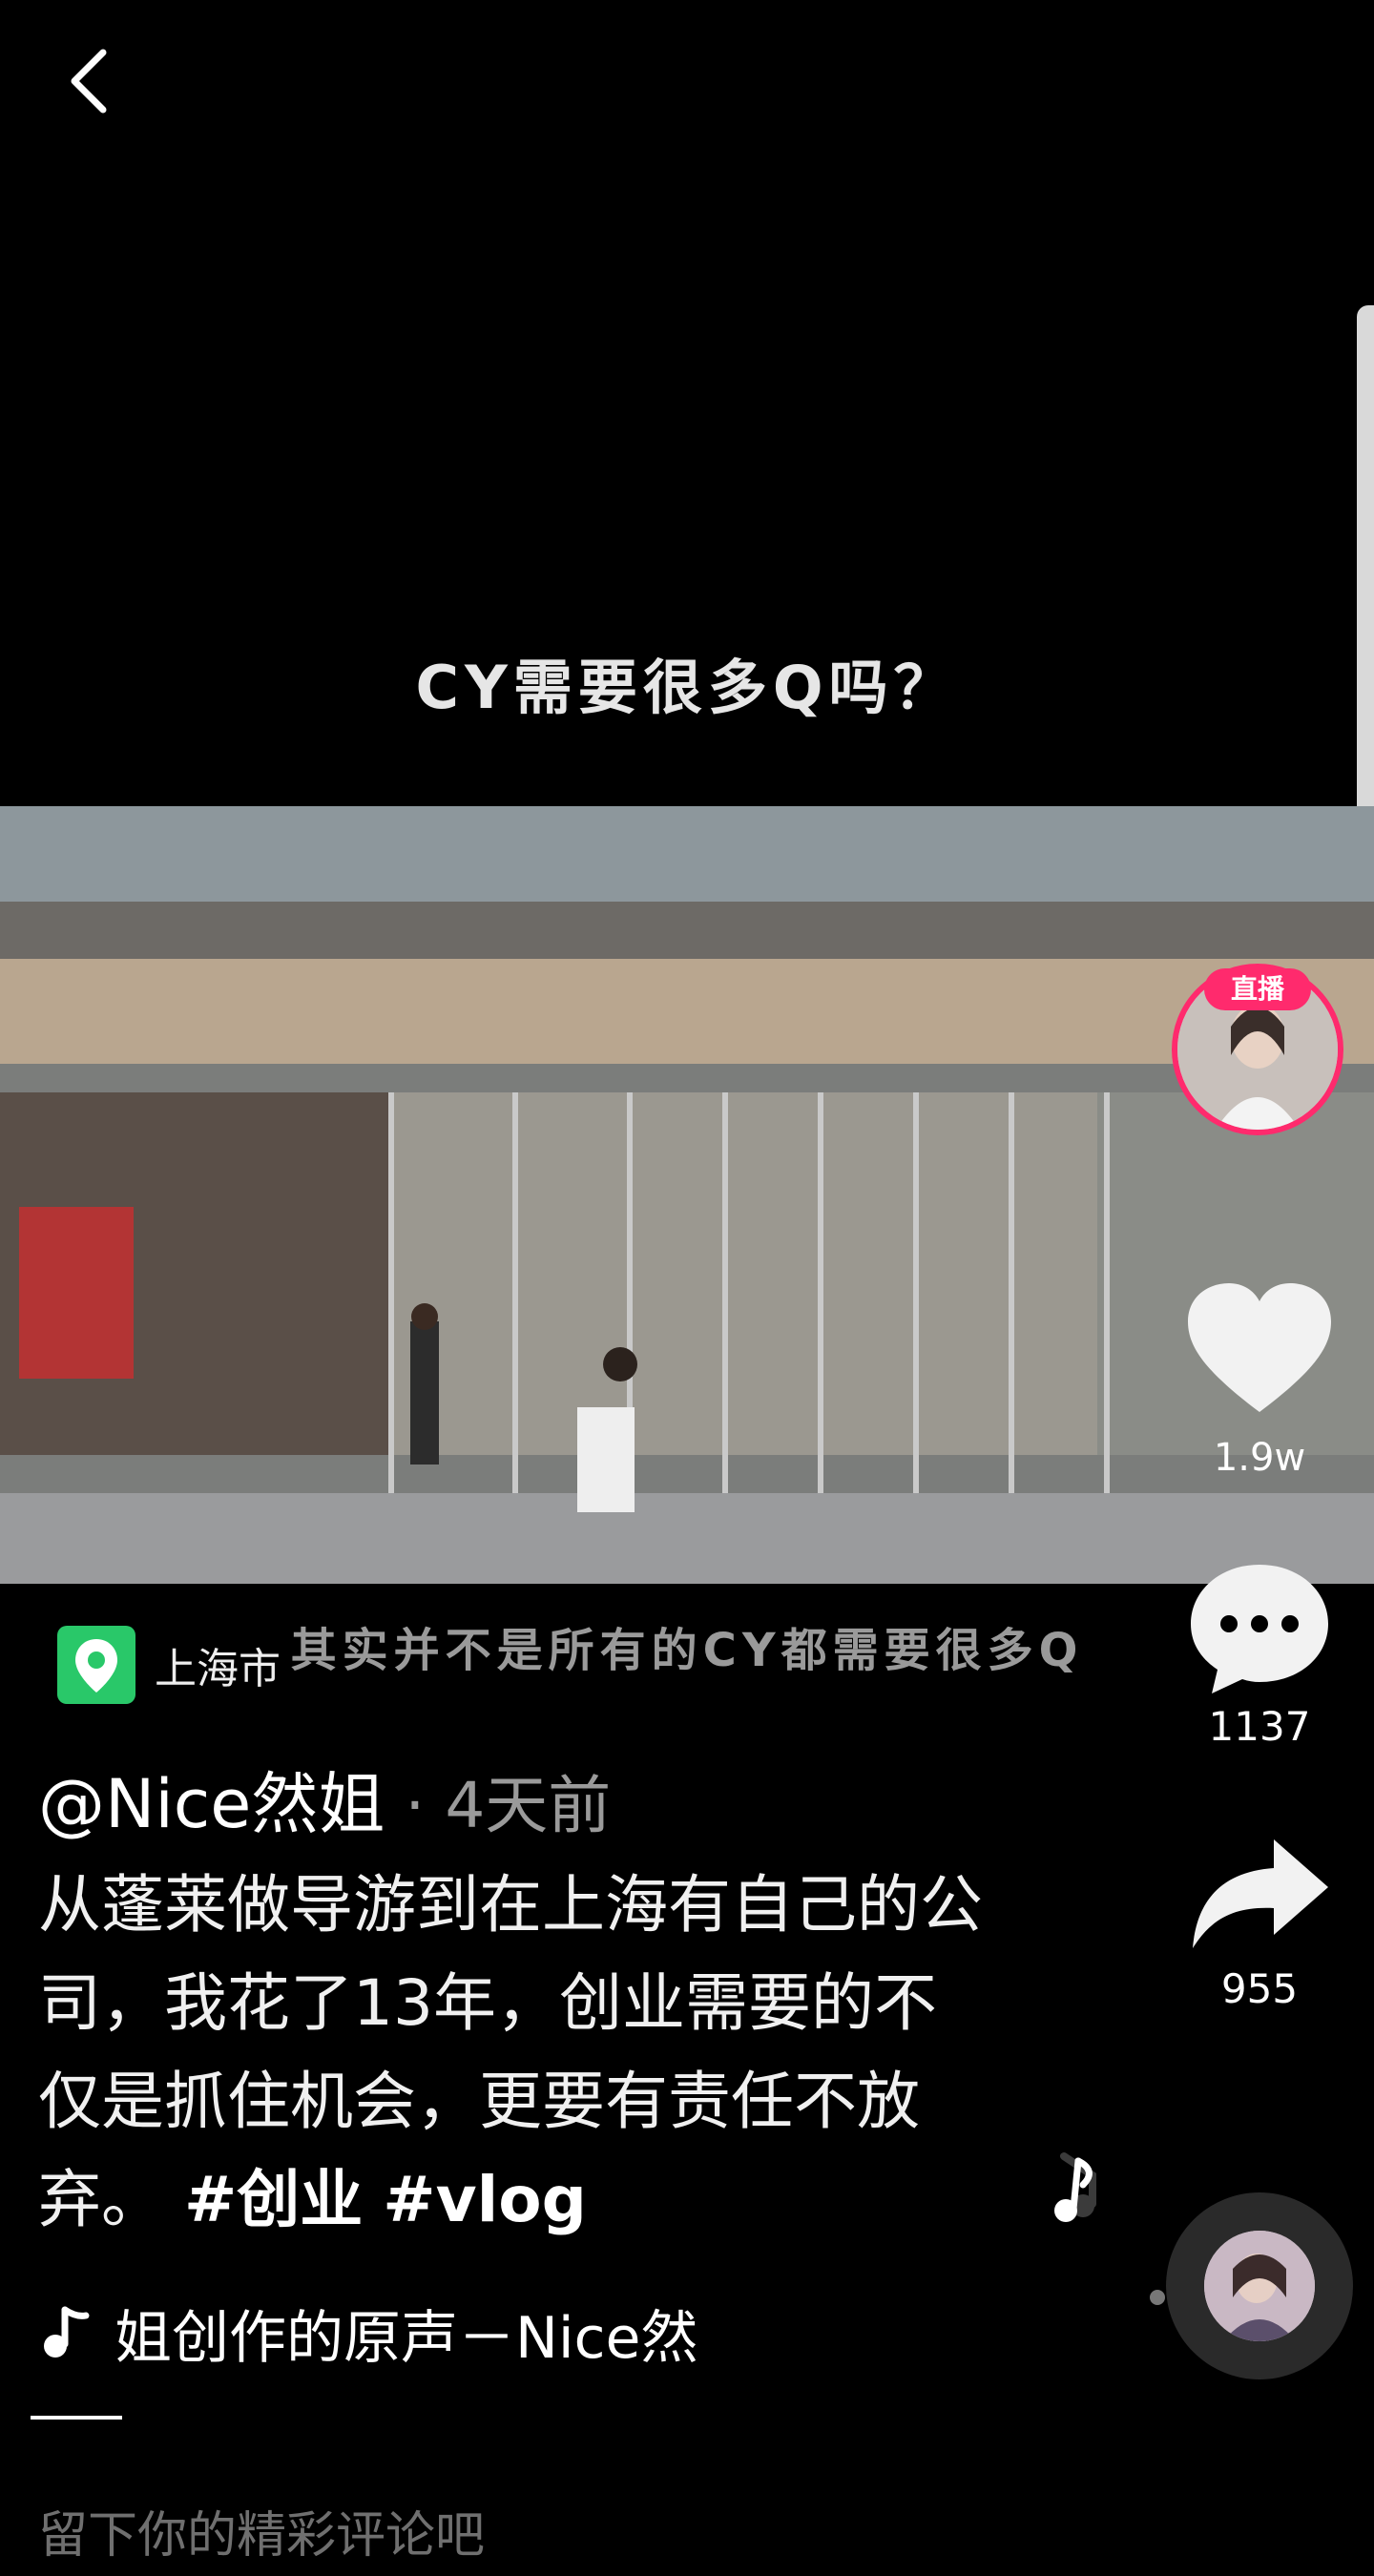 The height and width of the screenshot is (2576, 1374). Describe the element at coordinates (687, 687) in the screenshot. I see `video-caption-top: CY需要很多Q吗？` at that location.